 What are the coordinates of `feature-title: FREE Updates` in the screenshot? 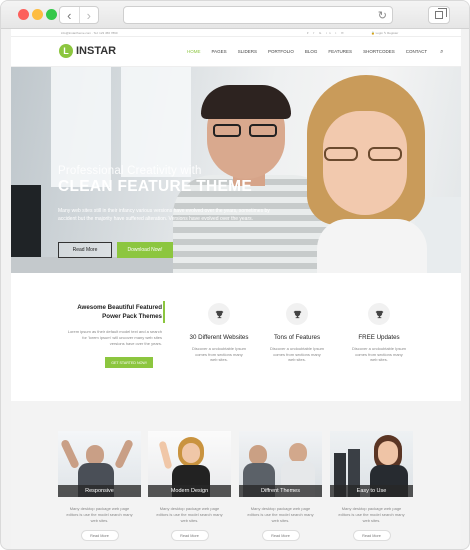 It's located at (379, 337).